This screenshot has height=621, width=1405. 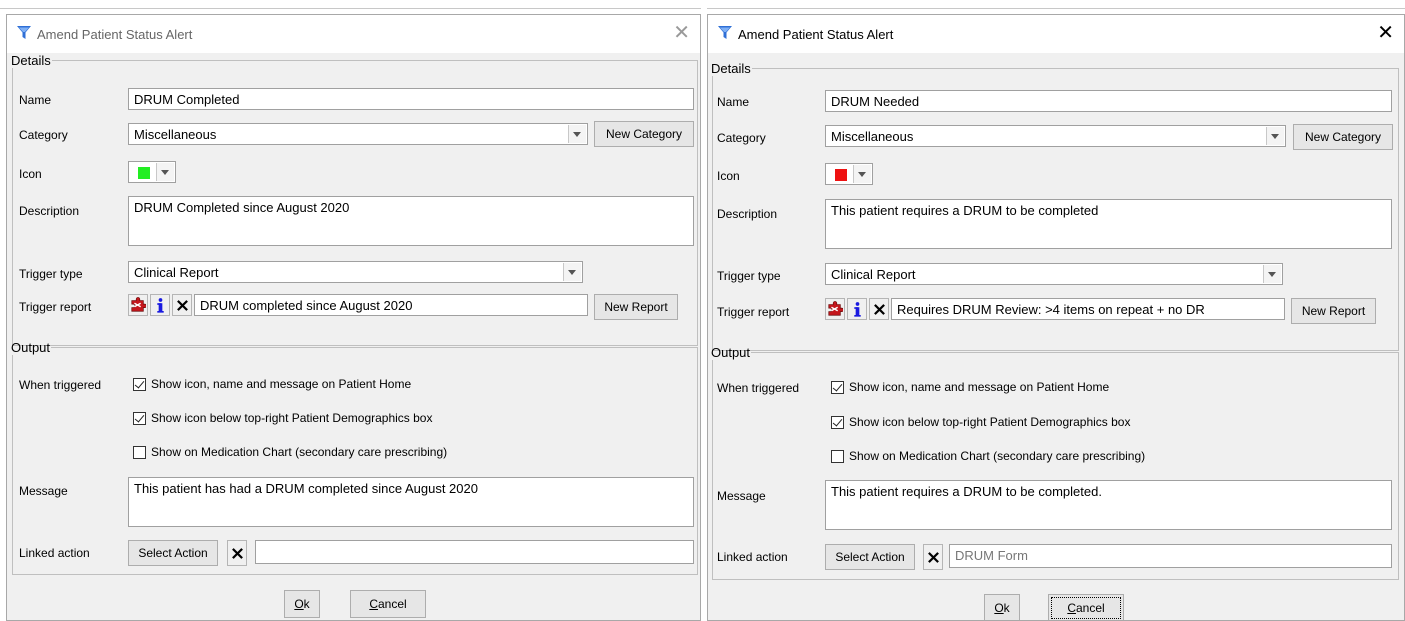 What do you see at coordinates (31, 347) in the screenshot?
I see `output-legend: Output` at bounding box center [31, 347].